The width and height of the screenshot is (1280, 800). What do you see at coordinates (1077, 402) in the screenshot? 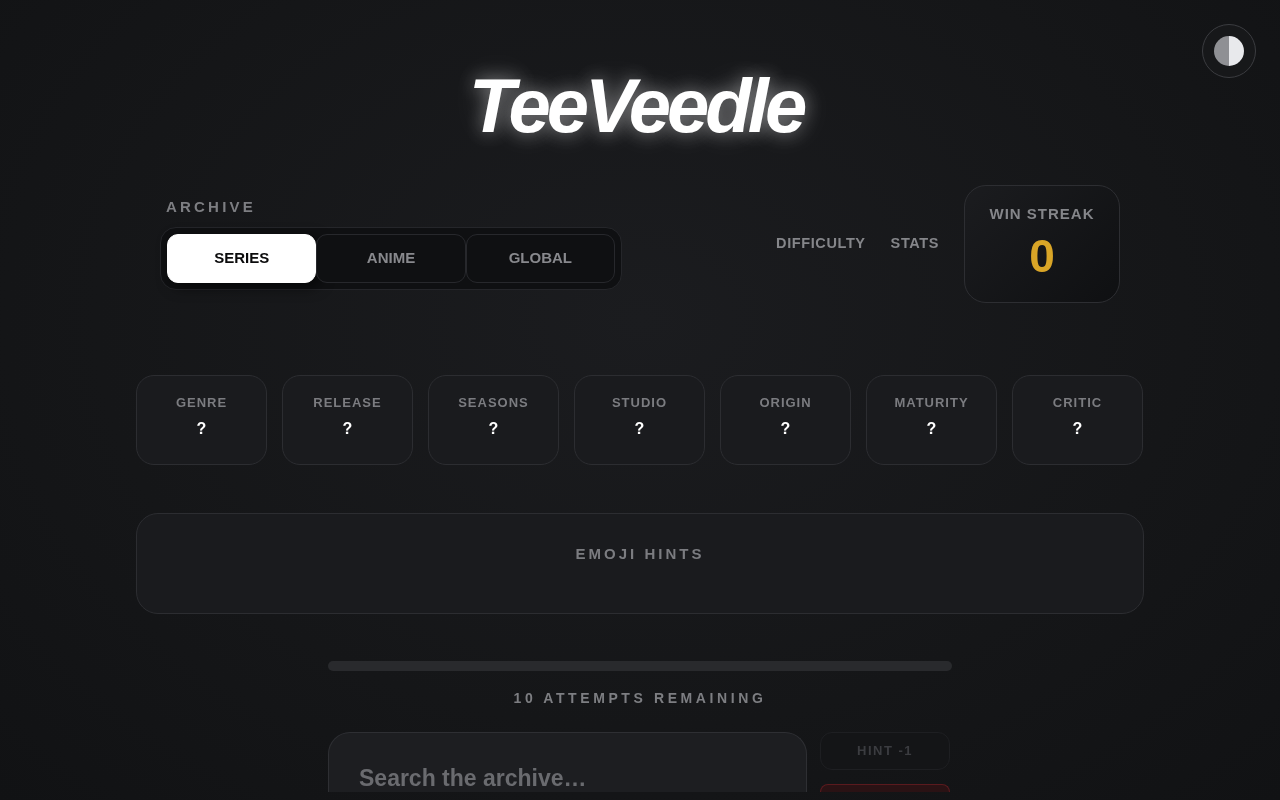
I see `attribute-label: CRITIC` at bounding box center [1077, 402].